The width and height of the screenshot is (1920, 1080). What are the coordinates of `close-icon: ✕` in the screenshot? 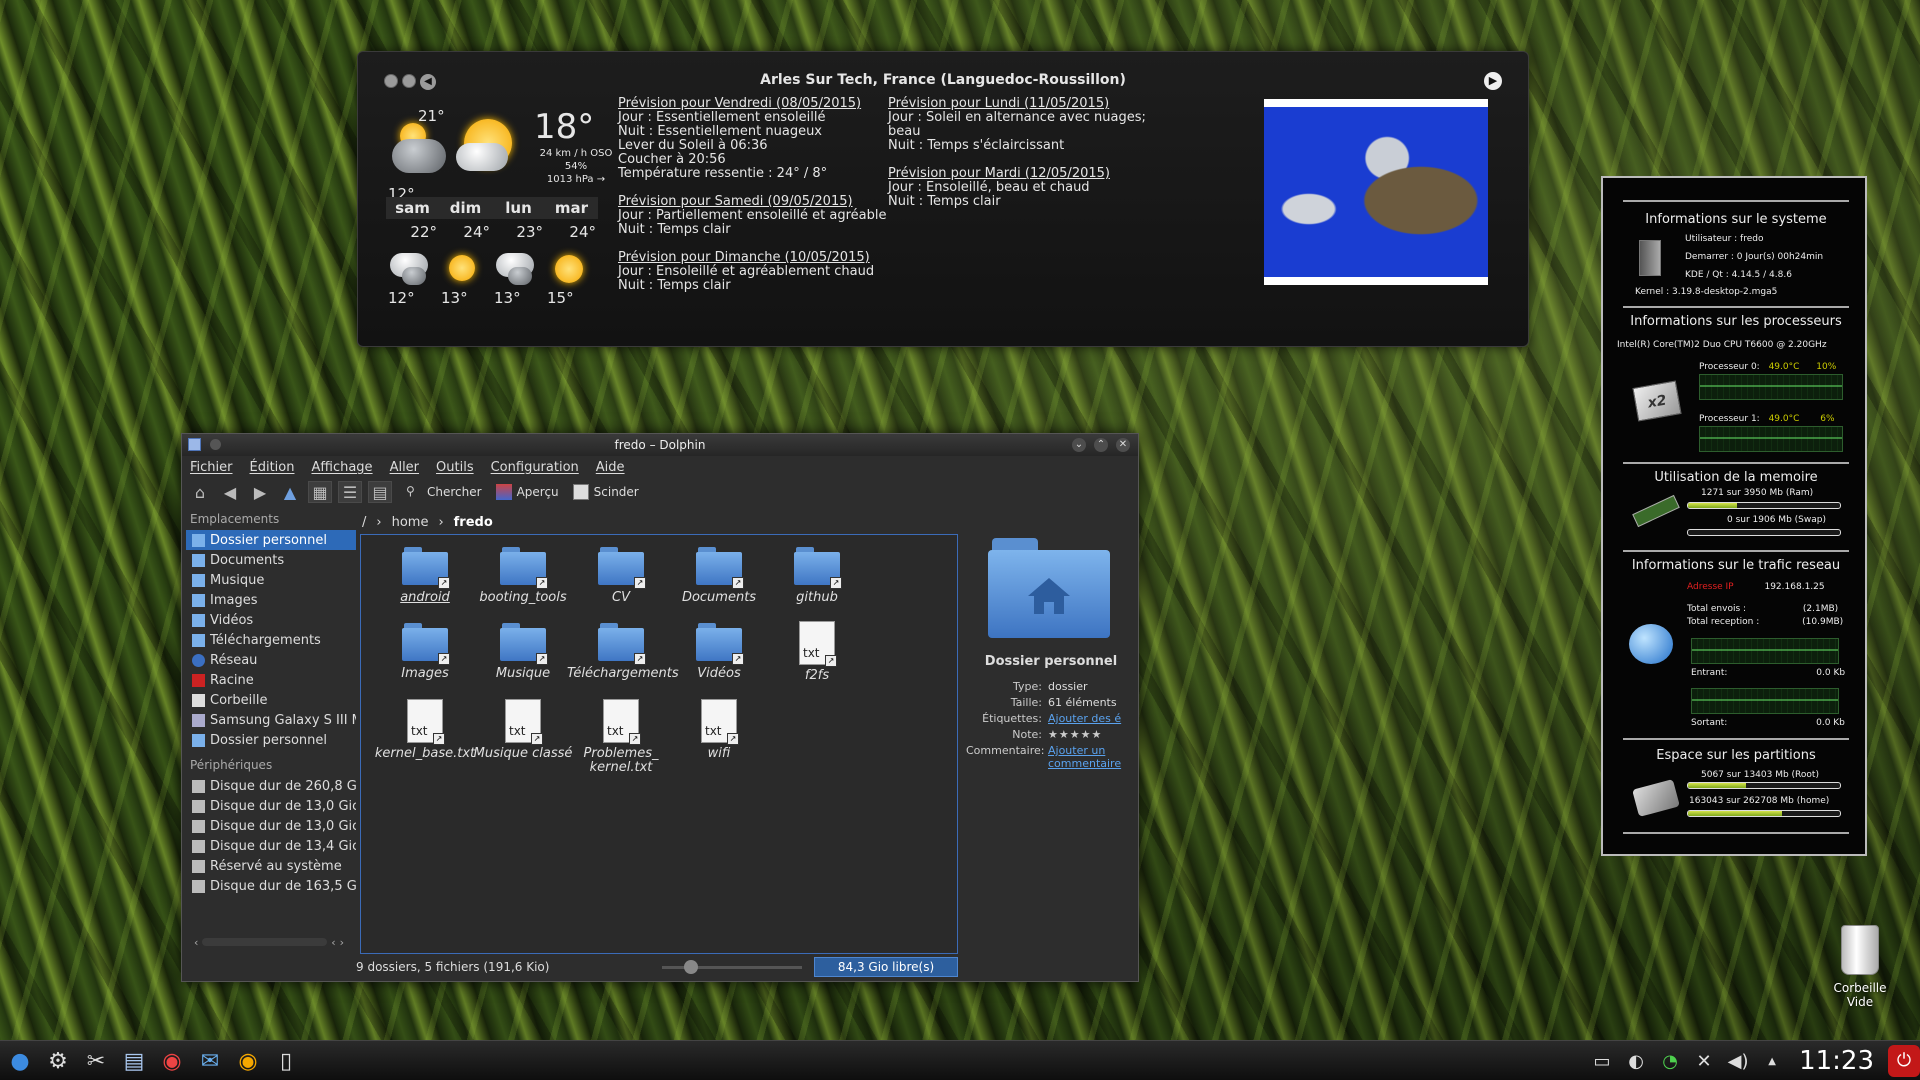 It's located at (1123, 445).